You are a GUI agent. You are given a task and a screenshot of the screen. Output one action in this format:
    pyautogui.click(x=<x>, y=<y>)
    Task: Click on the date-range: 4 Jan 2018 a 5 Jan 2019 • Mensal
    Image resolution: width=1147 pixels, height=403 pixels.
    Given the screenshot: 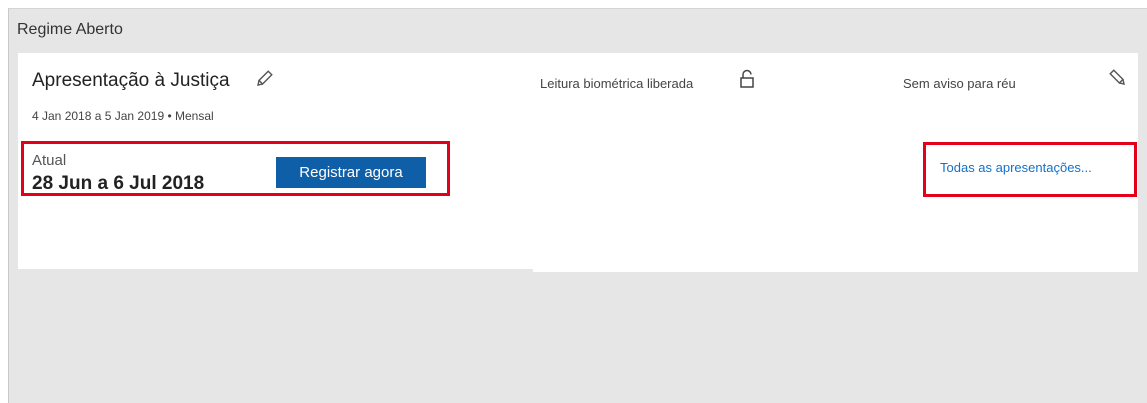 What is the action you would take?
    pyautogui.click(x=123, y=116)
    